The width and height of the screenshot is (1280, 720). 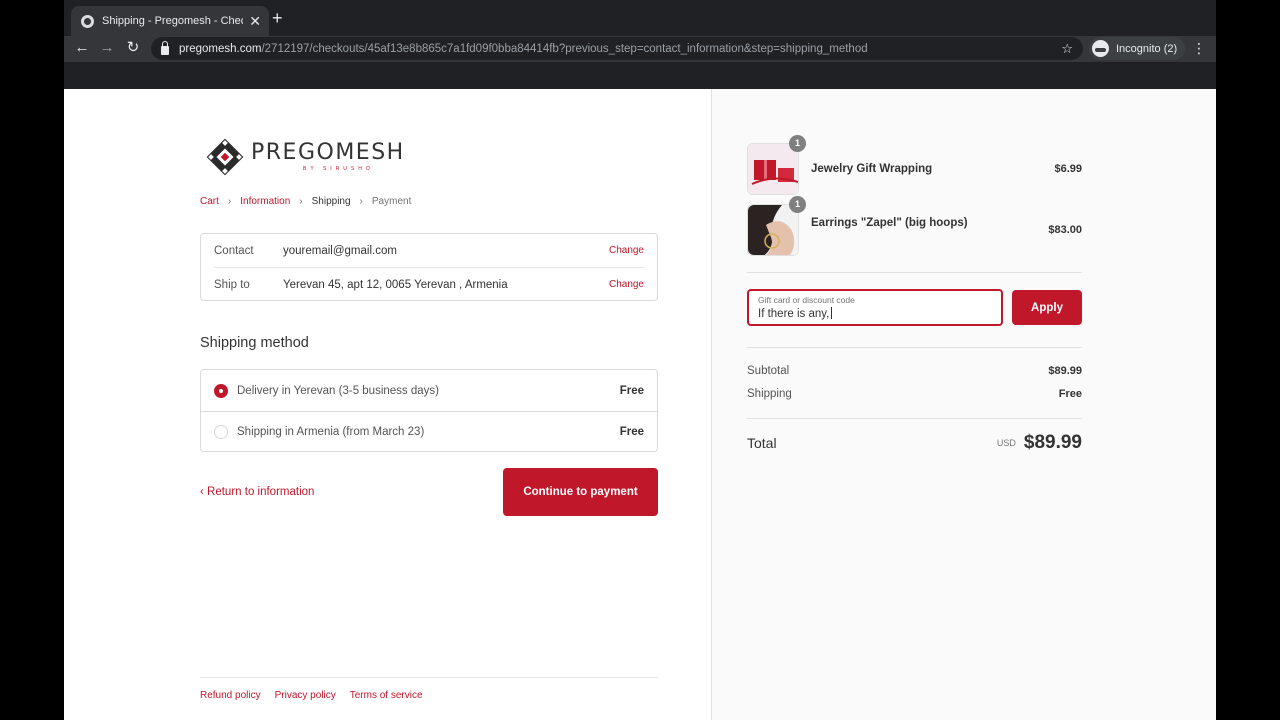 What do you see at coordinates (872, 169) in the screenshot?
I see `product-name: Jewelry Gift Wrapping` at bounding box center [872, 169].